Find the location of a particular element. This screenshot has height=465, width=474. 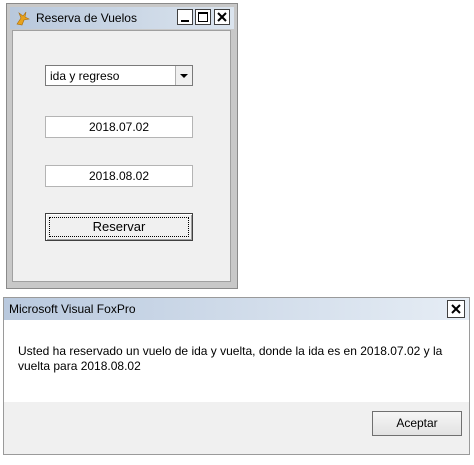

departure-date-field: 2018.07.02 is located at coordinates (119, 127).